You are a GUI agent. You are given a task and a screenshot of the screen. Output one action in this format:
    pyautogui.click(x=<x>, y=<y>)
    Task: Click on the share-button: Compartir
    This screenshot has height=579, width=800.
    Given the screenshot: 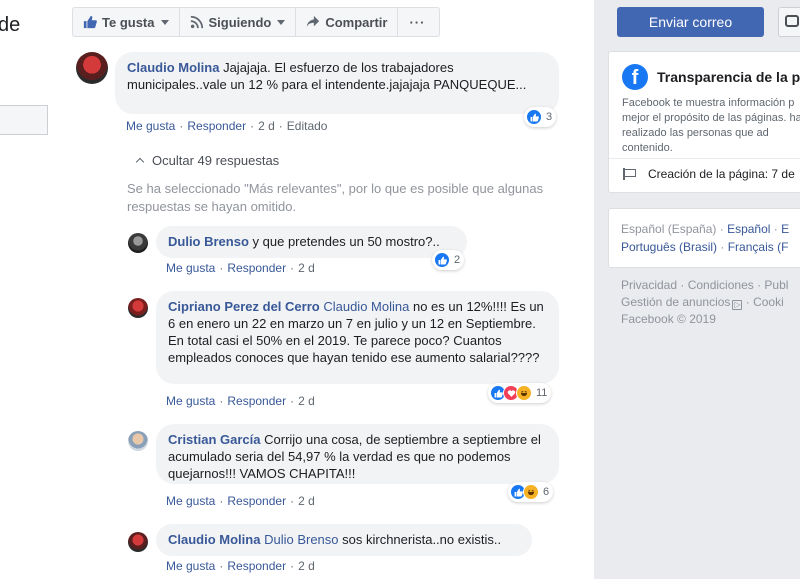 What is the action you would take?
    pyautogui.click(x=347, y=22)
    